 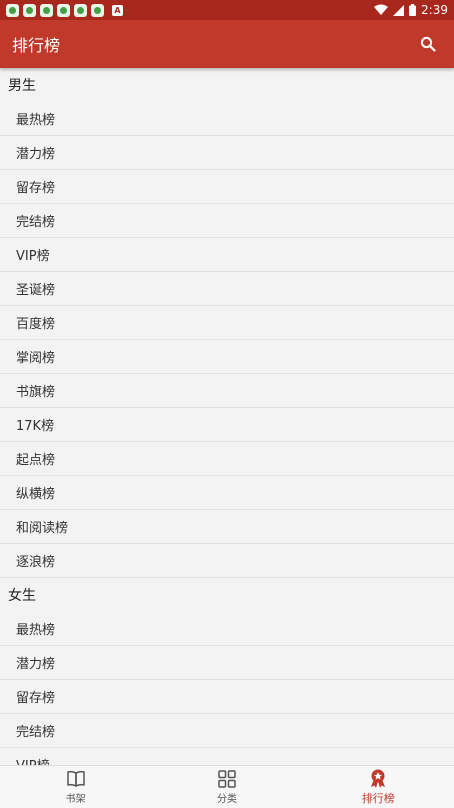 I want to click on list-item: 逐浪榜, so click(x=227, y=561).